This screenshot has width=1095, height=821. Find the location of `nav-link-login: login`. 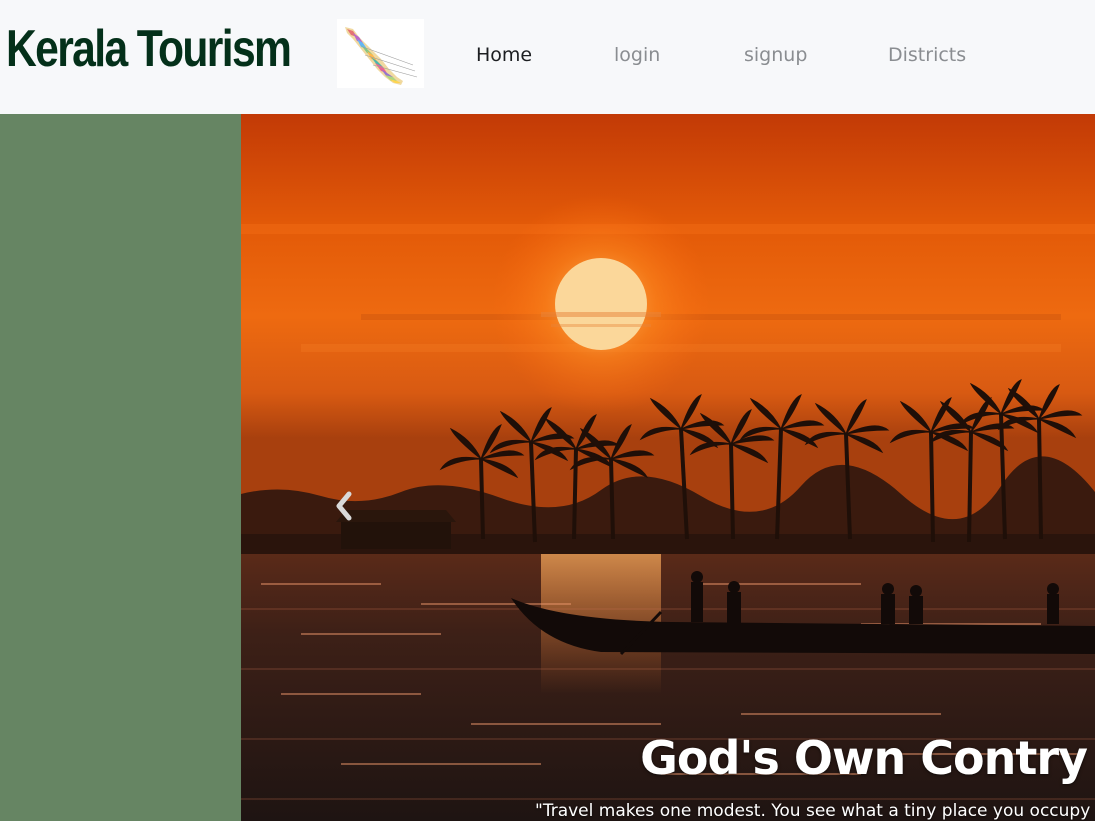

nav-link-login: login is located at coordinates (637, 55).